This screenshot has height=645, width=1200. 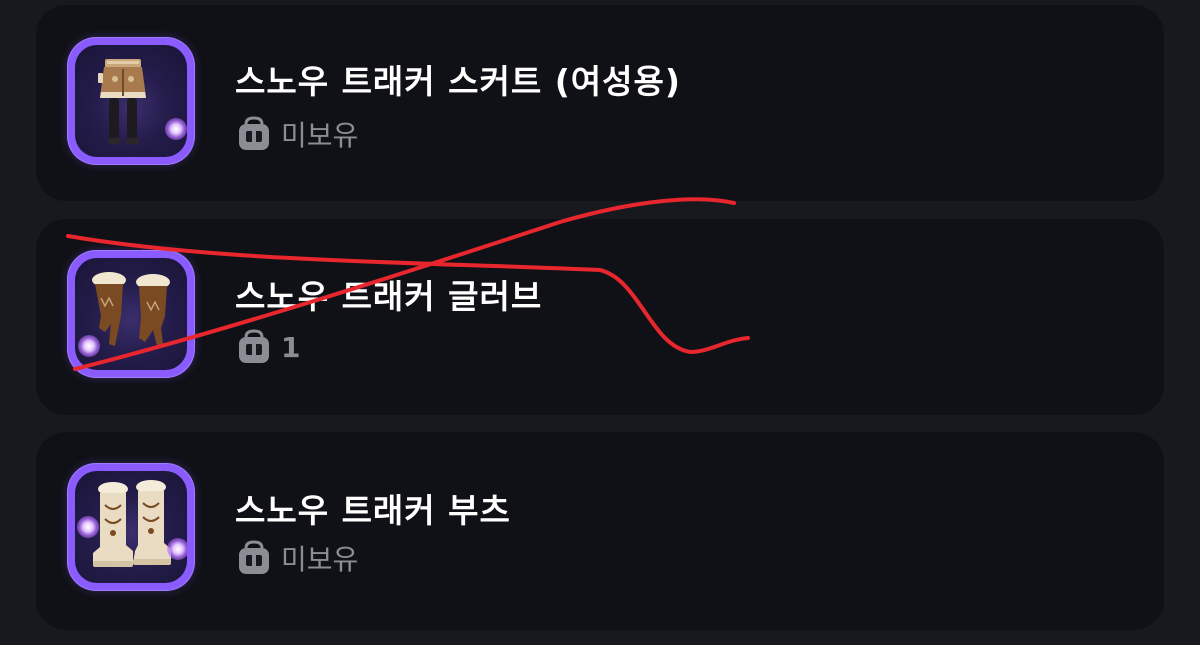 I want to click on item-status: 1, so click(x=268, y=347).